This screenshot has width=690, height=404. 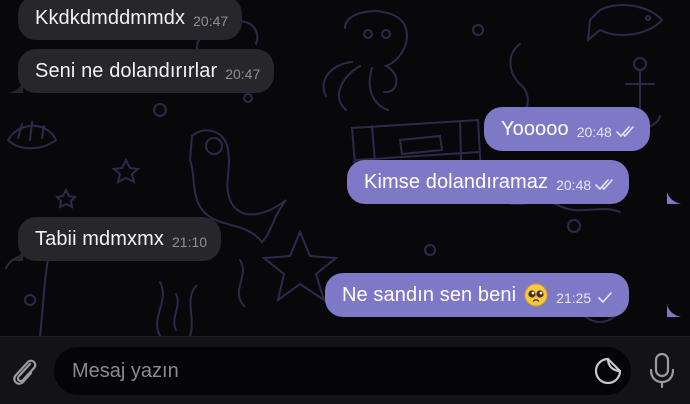 I want to click on message-time: 21:25, so click(x=574, y=298).